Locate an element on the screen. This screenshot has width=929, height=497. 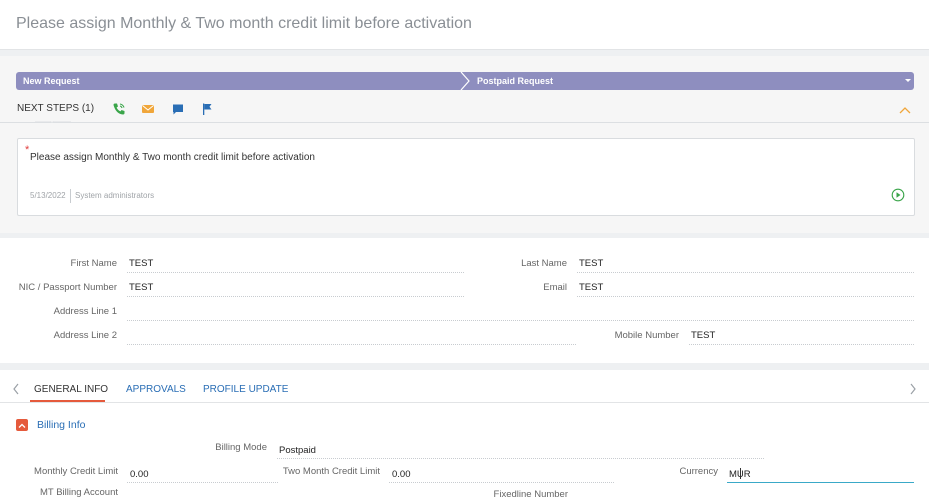
chat-icon is located at coordinates (178, 109).